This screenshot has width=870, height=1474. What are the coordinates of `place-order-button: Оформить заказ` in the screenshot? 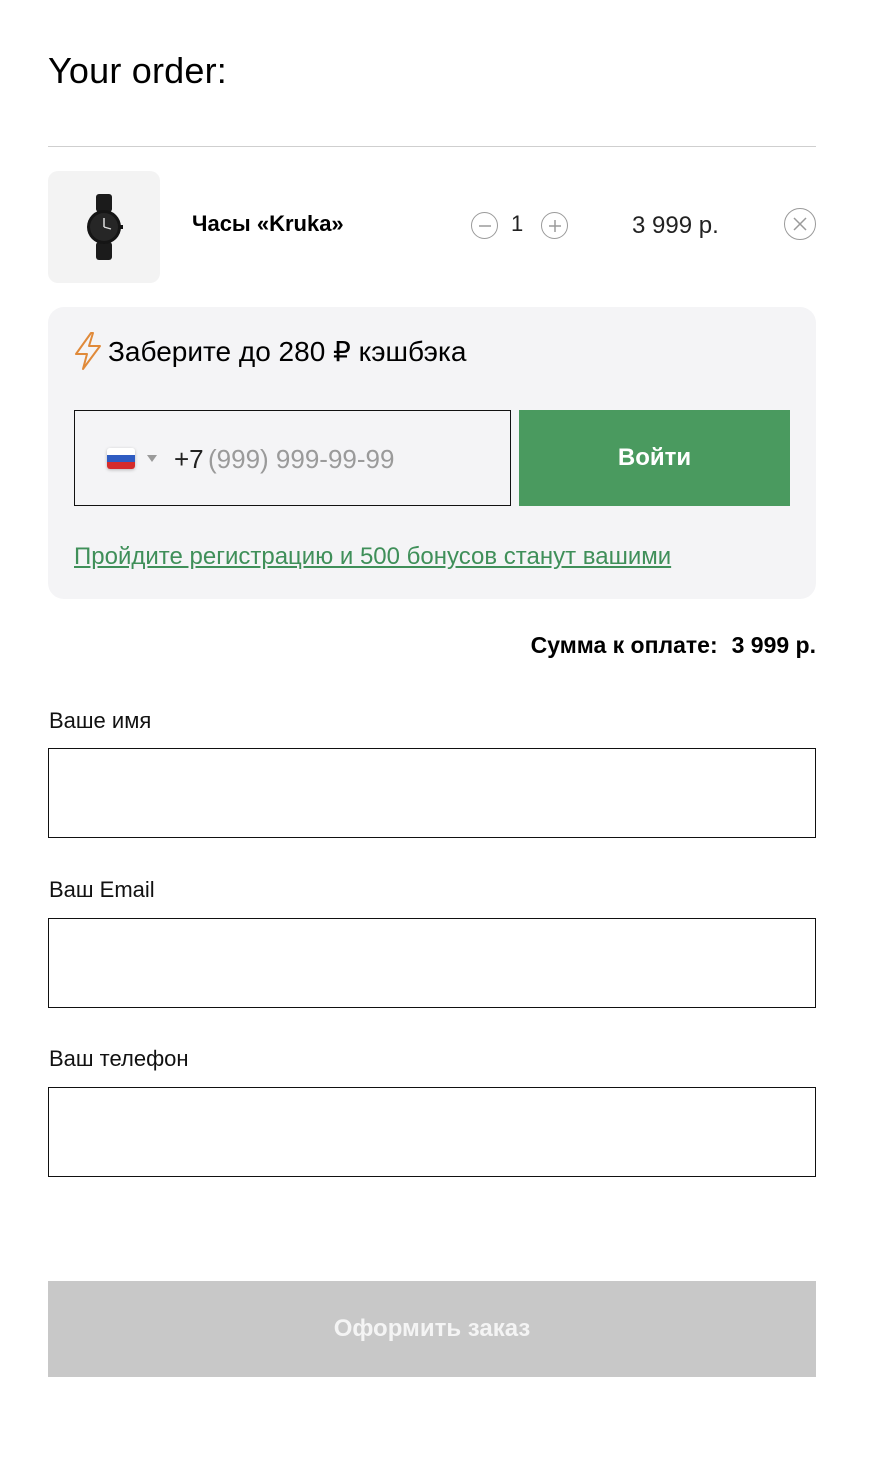 It's located at (432, 1329).